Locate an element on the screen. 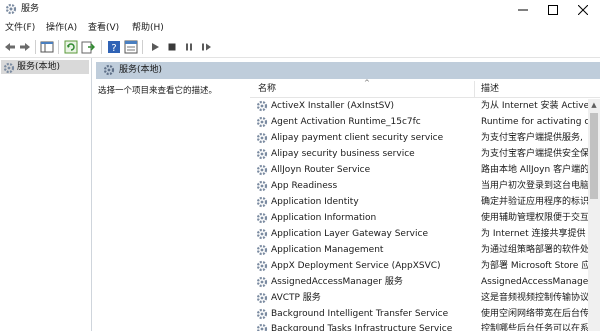 The image size is (600, 331). help-button: ? is located at coordinates (114, 47).